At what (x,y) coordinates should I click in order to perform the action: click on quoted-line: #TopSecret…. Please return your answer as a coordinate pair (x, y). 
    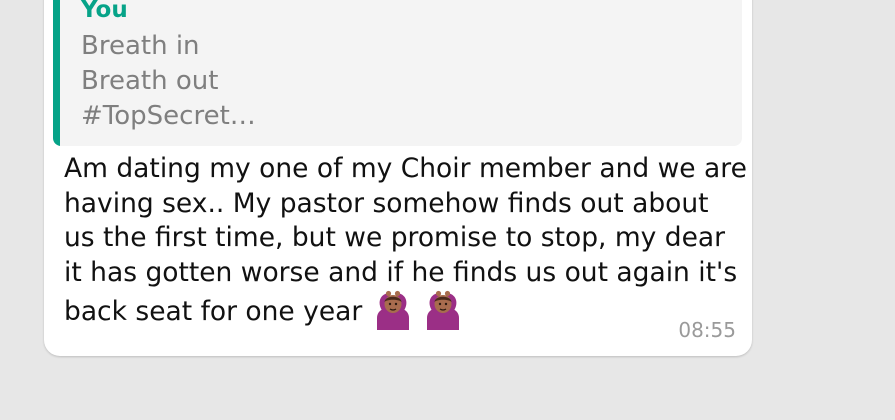
    Looking at the image, I should click on (168, 116).